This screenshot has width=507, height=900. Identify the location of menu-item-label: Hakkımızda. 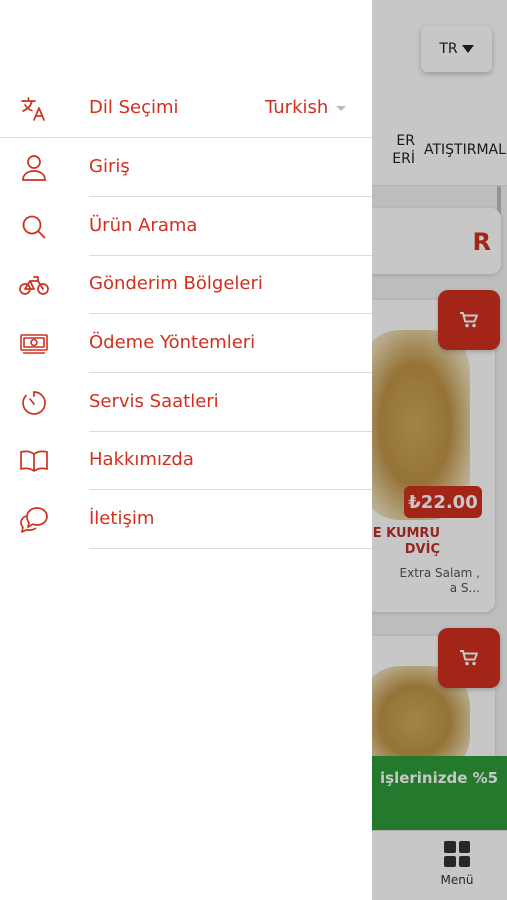
(141, 459).